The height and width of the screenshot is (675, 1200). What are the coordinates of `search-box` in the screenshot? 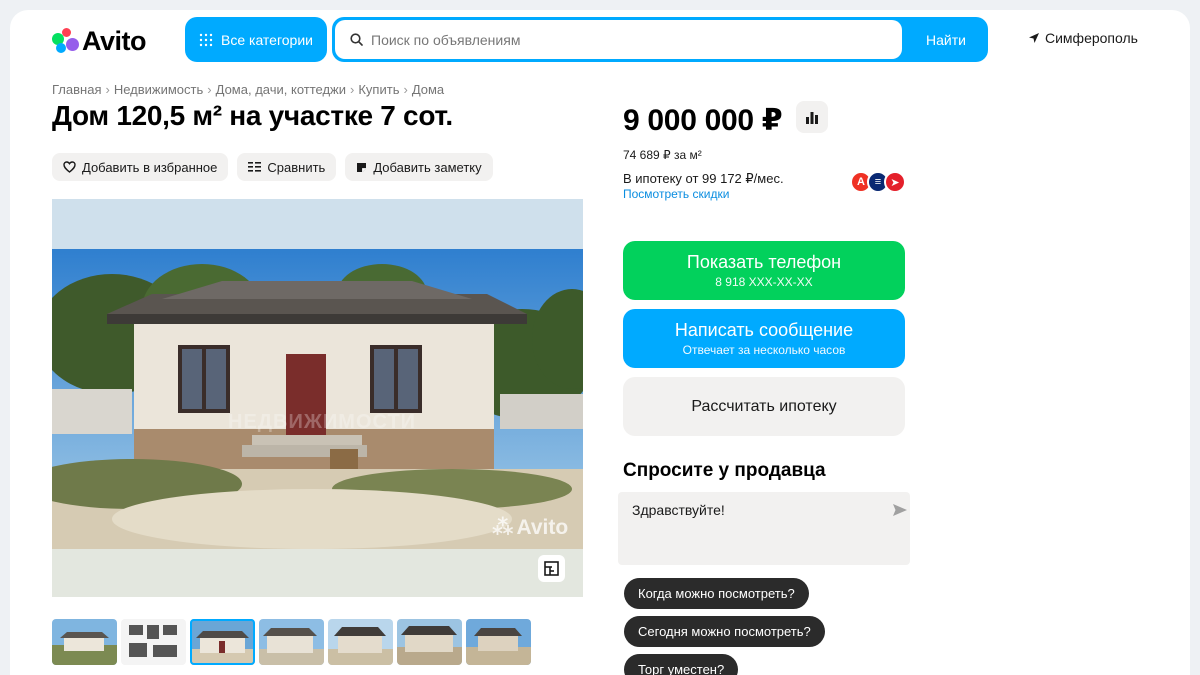 It's located at (618, 39).